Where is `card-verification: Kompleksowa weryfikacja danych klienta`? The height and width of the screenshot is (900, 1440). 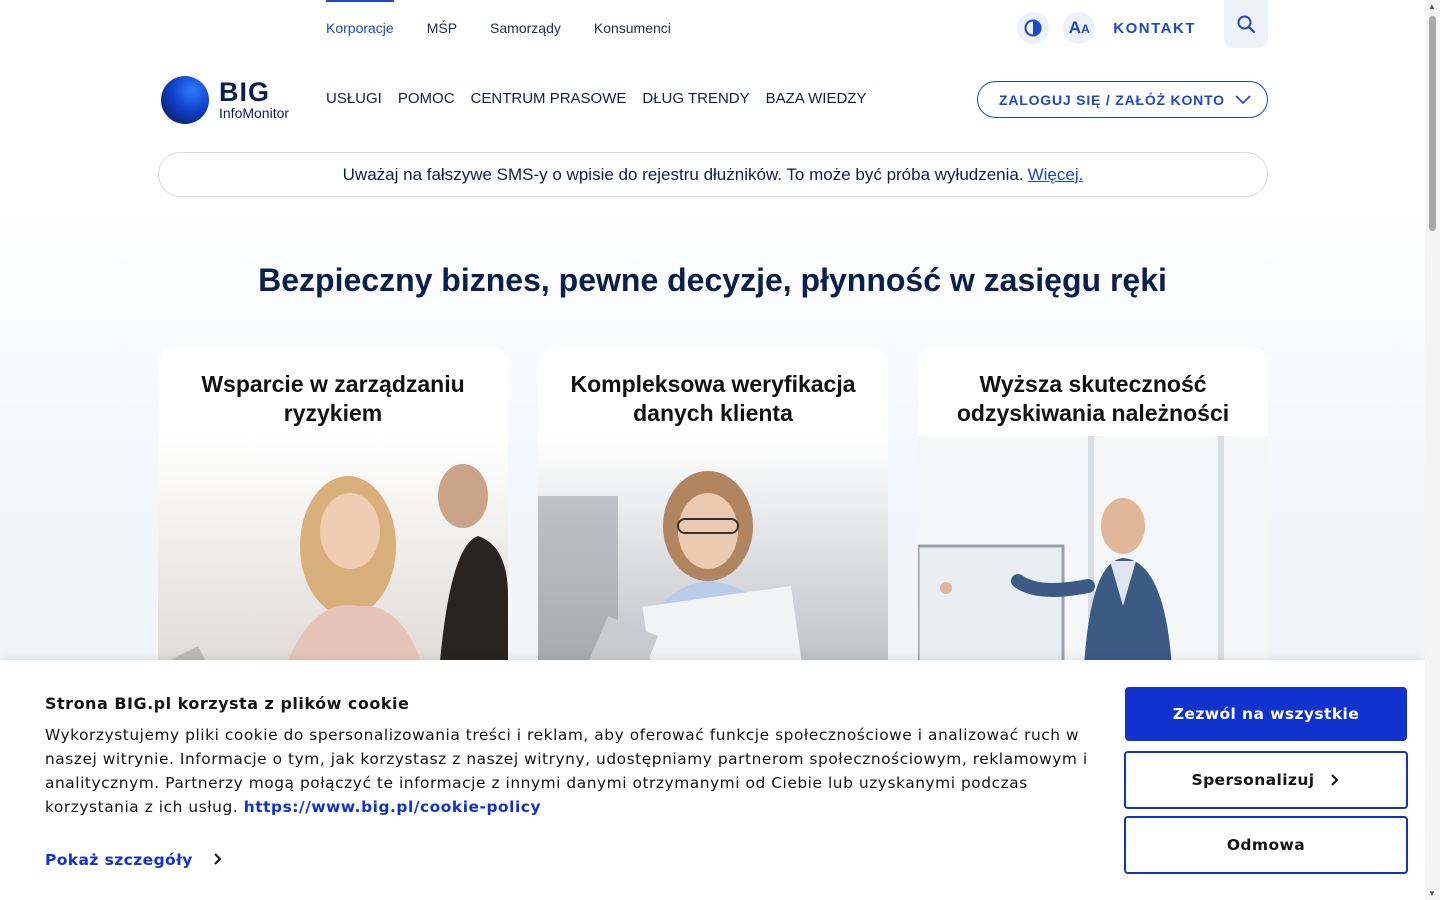
card-verification: Kompleksowa weryfikacja danych klienta is located at coordinates (713, 516).